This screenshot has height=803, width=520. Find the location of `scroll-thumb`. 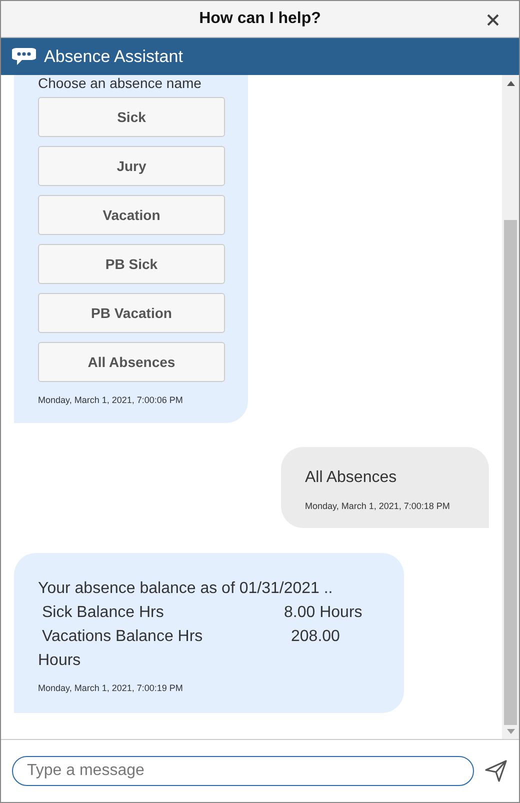

scroll-thumb is located at coordinates (510, 472).